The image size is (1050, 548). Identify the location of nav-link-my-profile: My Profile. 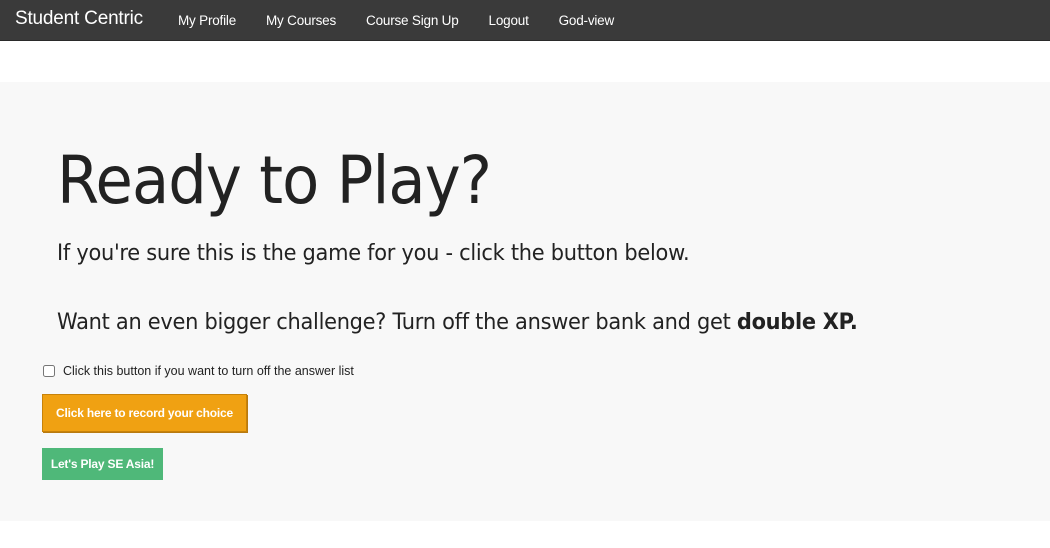
(207, 20).